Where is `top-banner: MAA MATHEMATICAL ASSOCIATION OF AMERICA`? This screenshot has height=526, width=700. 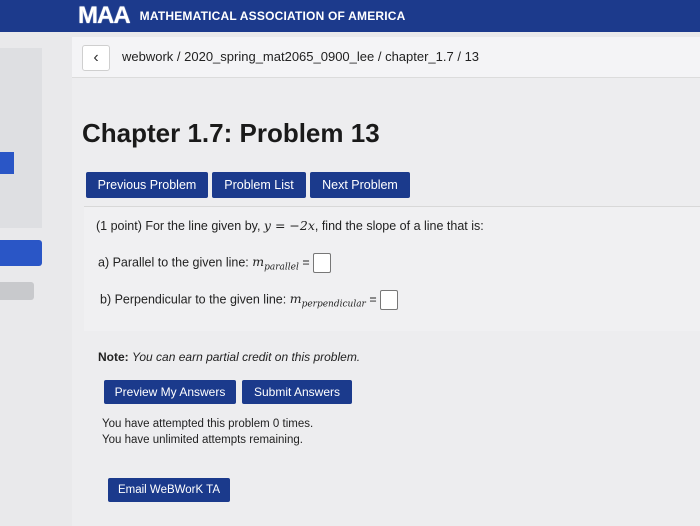 top-banner: MAA MATHEMATICAL ASSOCIATION OF AMERICA is located at coordinates (350, 16).